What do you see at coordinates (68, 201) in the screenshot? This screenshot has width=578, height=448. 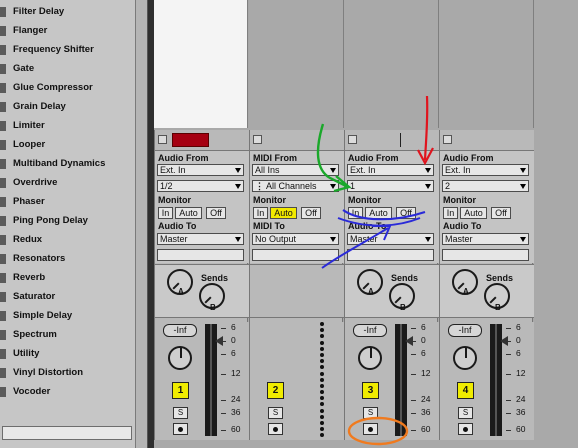 I see `browser-item: Phaser` at bounding box center [68, 201].